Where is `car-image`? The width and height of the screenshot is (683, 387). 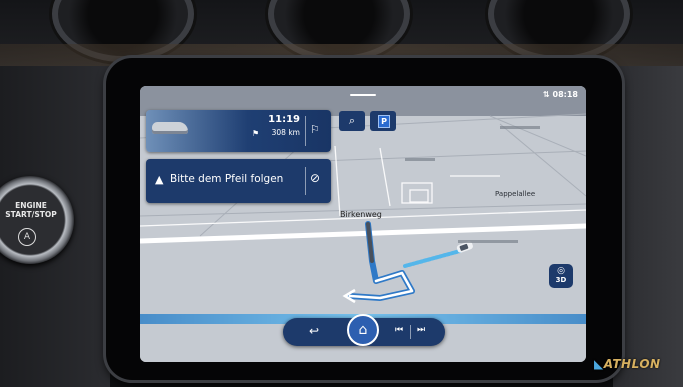
car-image is located at coordinates (170, 128).